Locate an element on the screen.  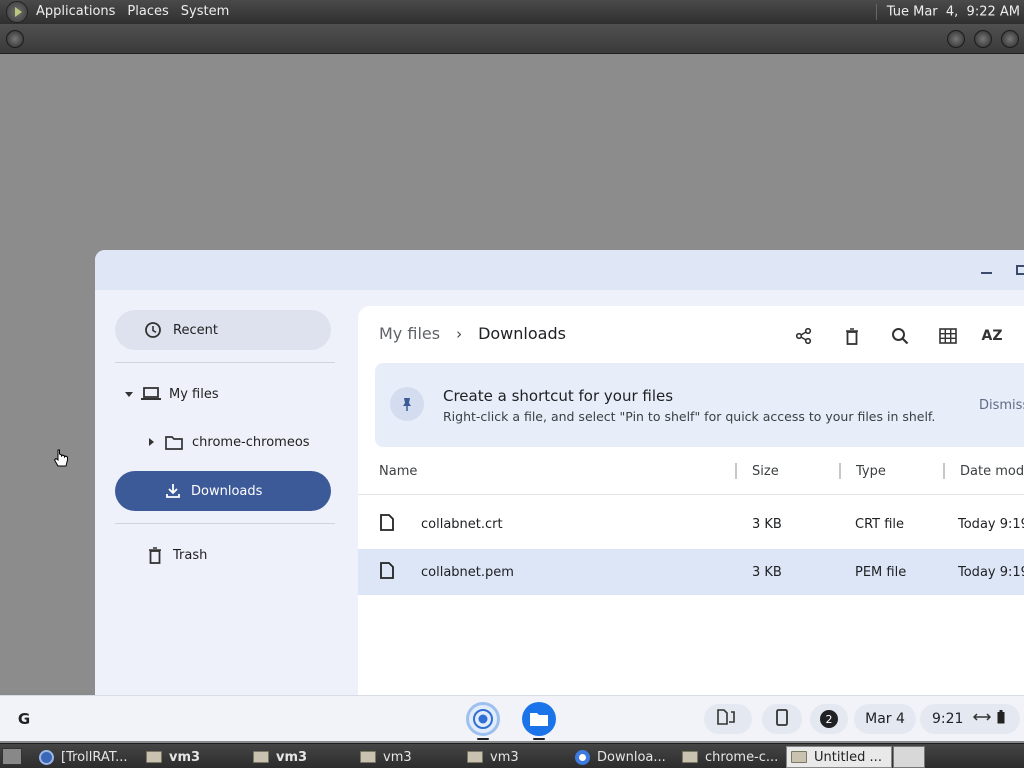
sidebar-item-downloads: Downloads is located at coordinates (223, 491).